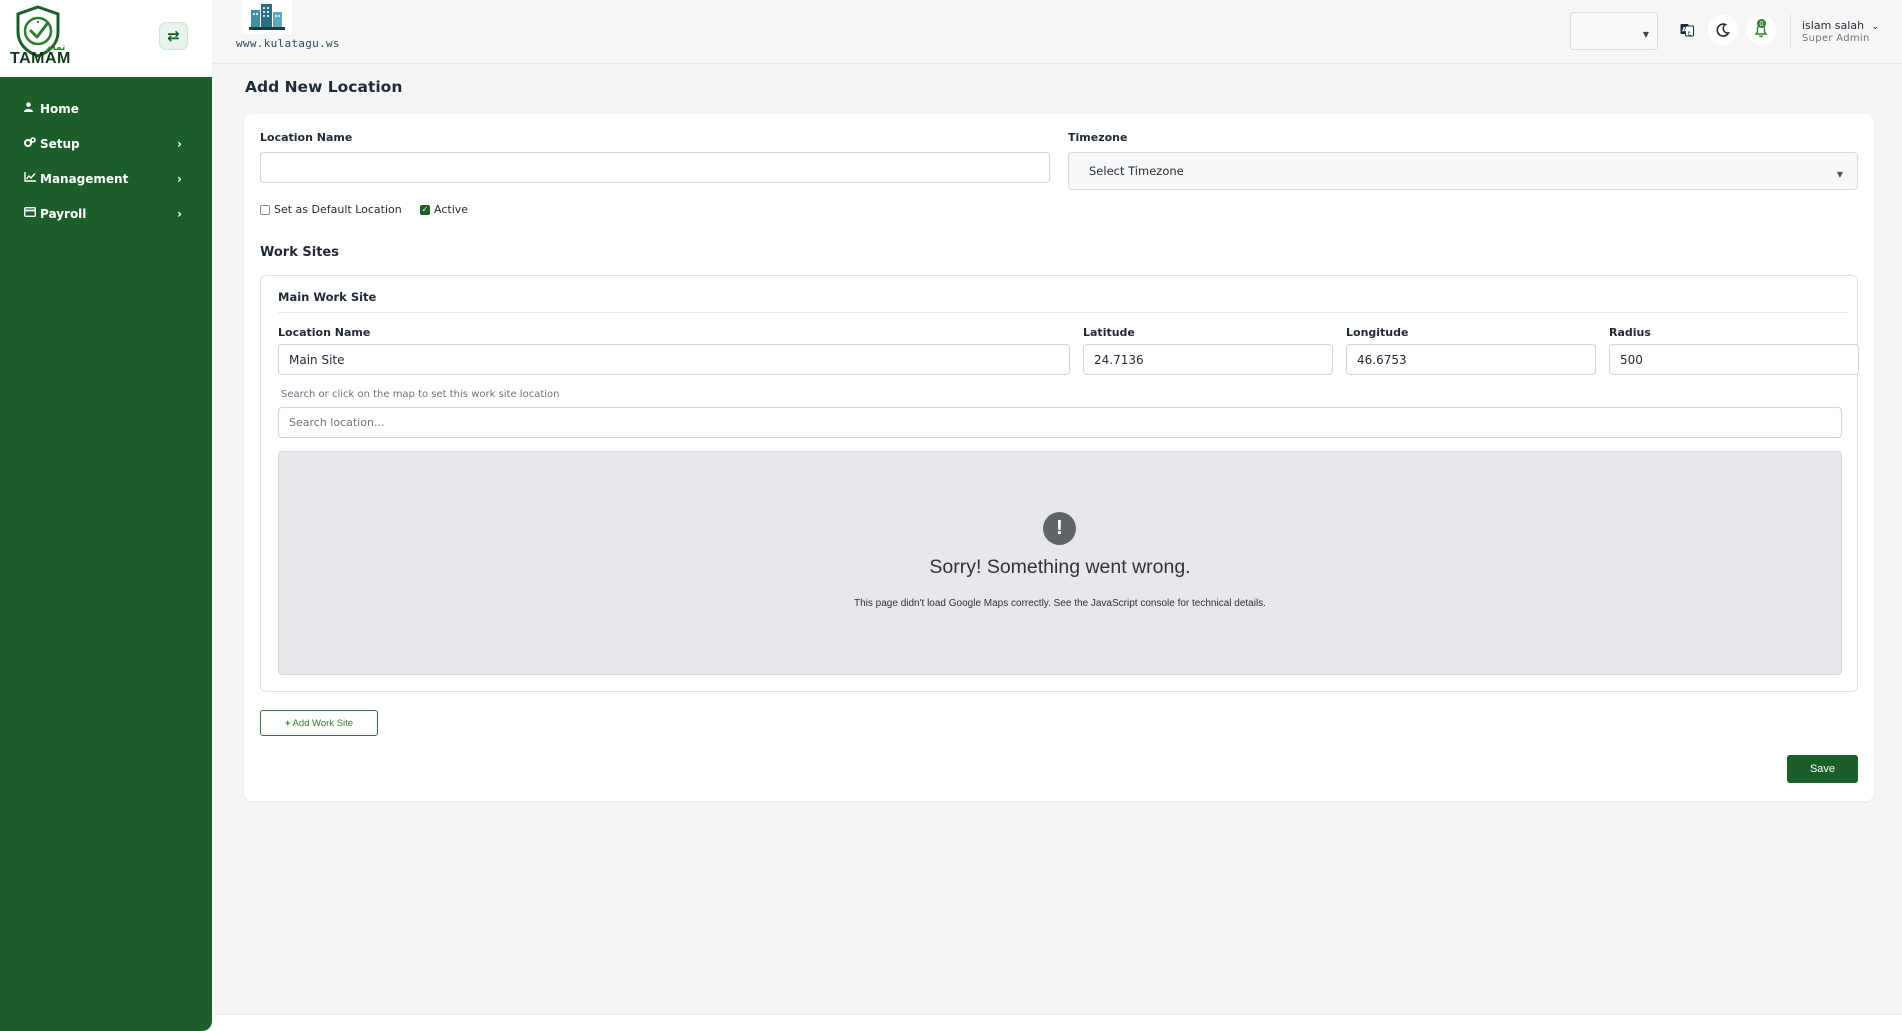 Image resolution: width=1902 pixels, height=1031 pixels. I want to click on timezone-select-value: Select Timezone, so click(1136, 171).